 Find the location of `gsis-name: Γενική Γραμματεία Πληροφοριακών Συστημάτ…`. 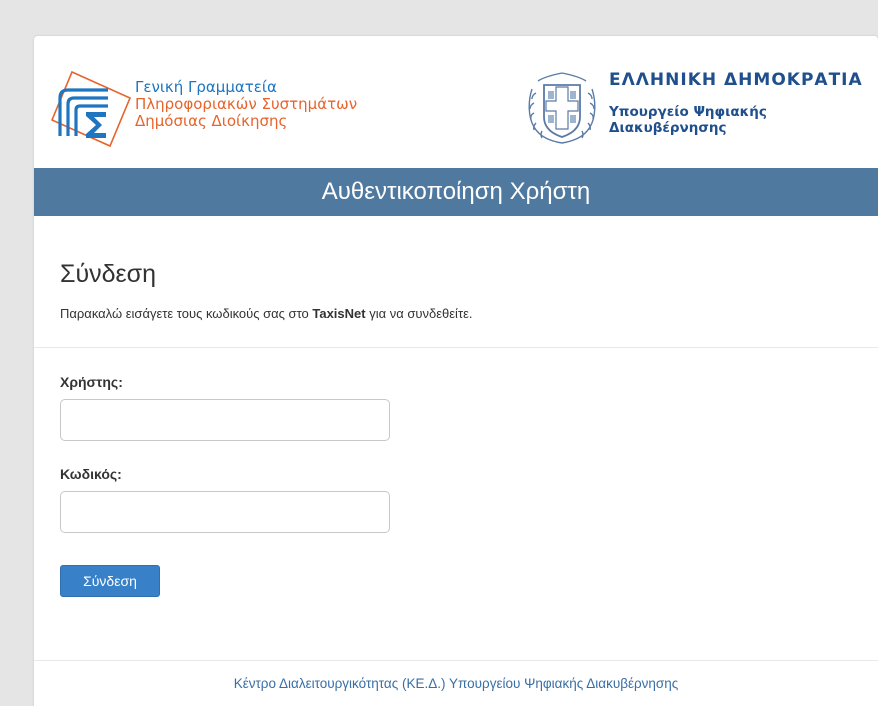

gsis-name: Γενική Γραμματεία Πληροφοριακών Συστημάτ… is located at coordinates (246, 104).